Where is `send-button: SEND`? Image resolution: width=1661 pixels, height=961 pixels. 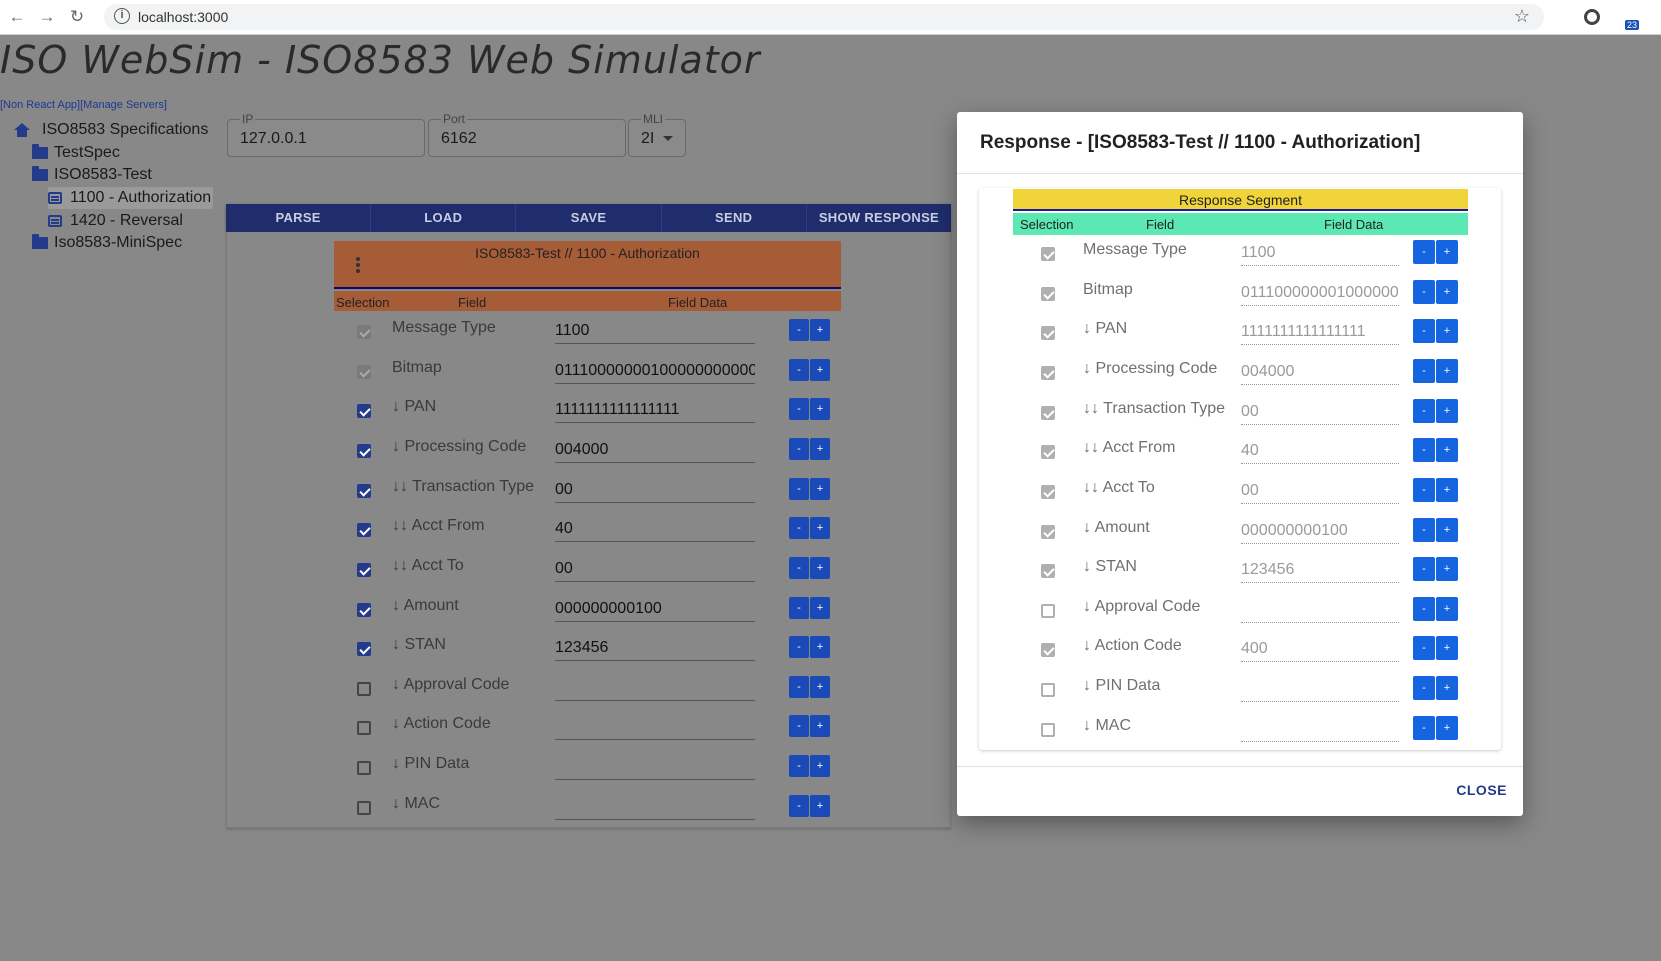
send-button: SEND is located at coordinates (734, 218).